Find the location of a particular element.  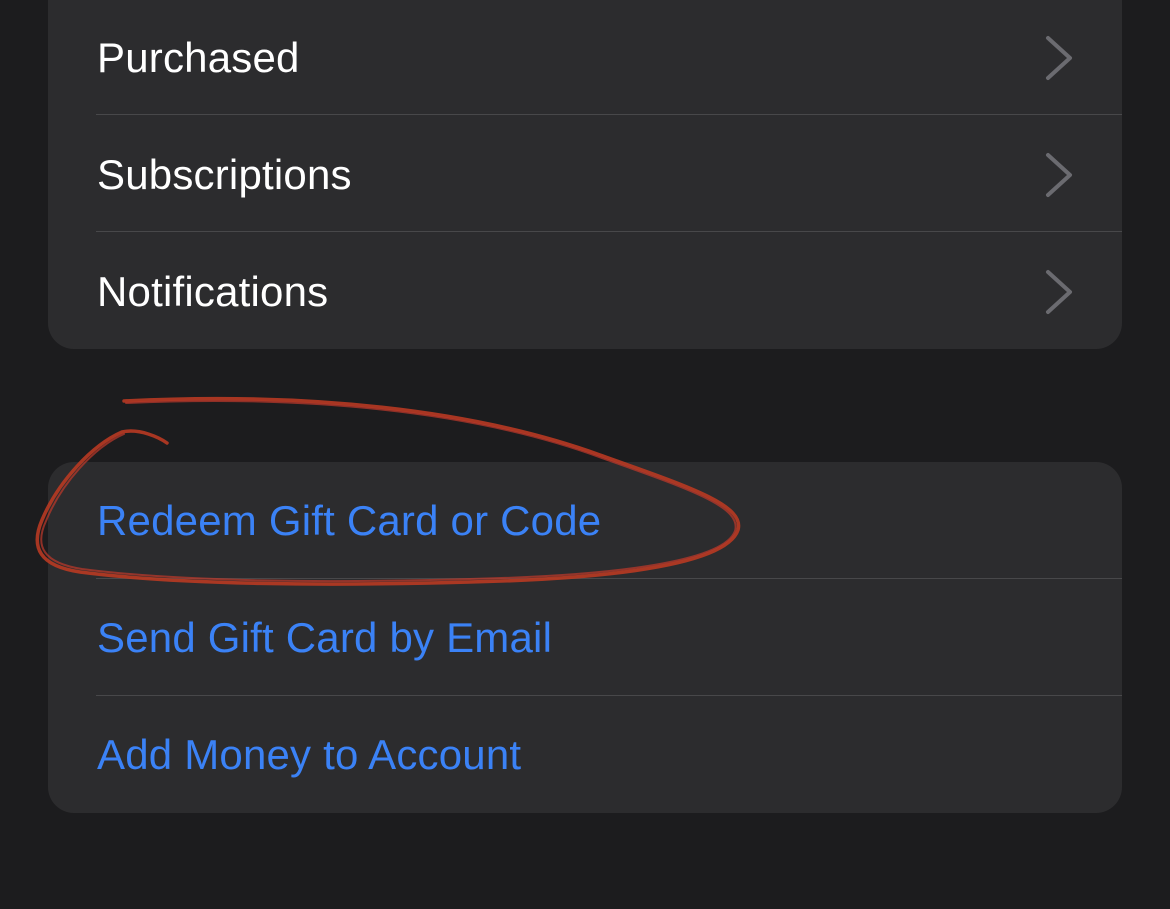

notifications-label: Notifications is located at coordinates (213, 291).